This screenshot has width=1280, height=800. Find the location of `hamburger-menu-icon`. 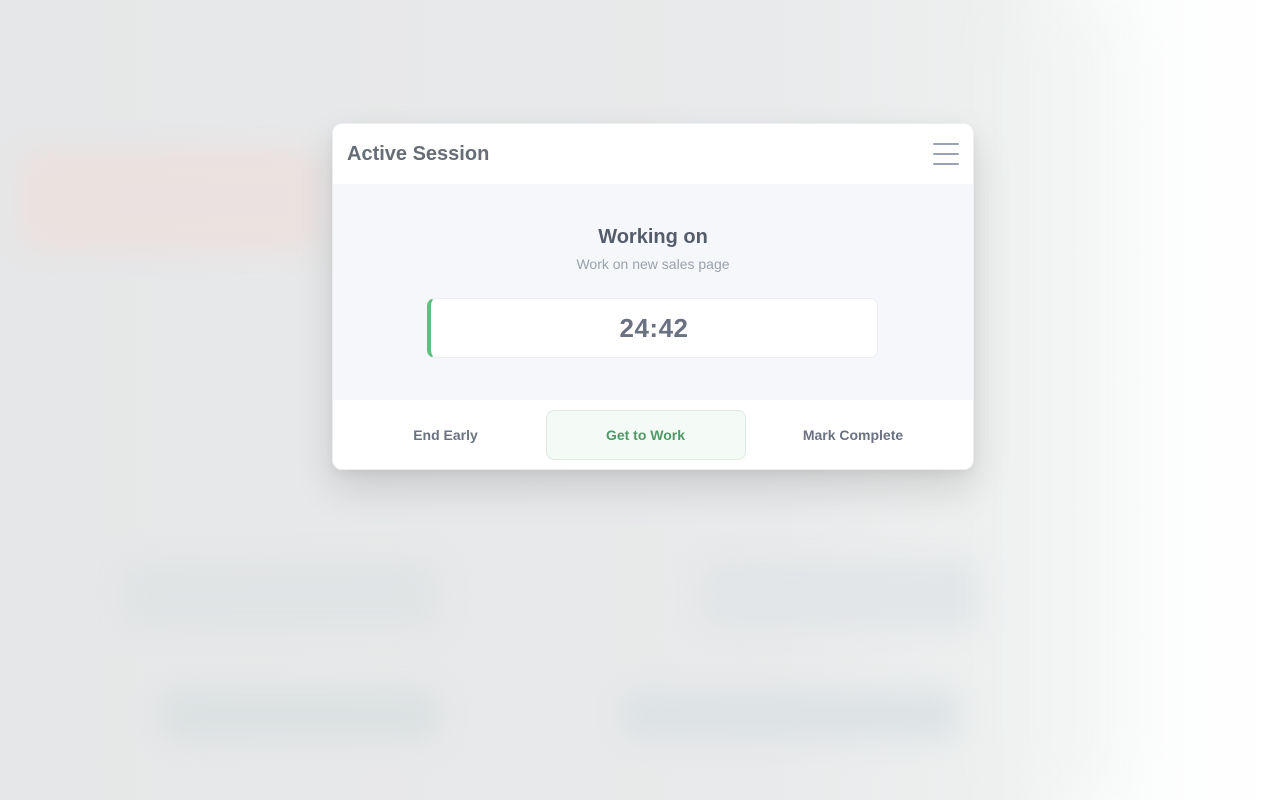

hamburger-menu-icon is located at coordinates (946, 154).